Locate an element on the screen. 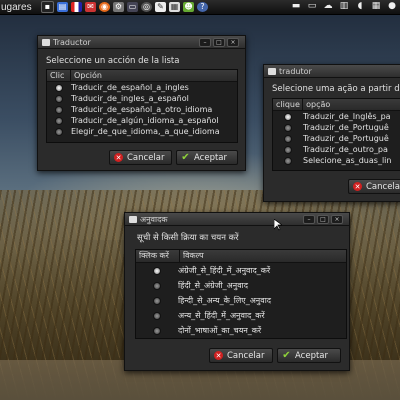  mouse-cursor-icon is located at coordinates (278, 225).